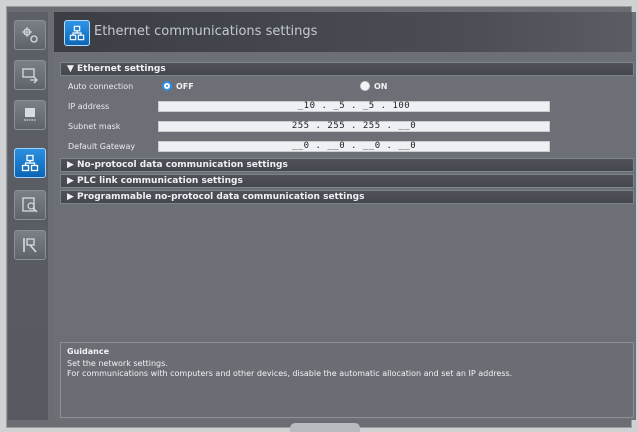 The width and height of the screenshot is (638, 432). What do you see at coordinates (121, 69) in the screenshot?
I see `section-label: Ethernet settings` at bounding box center [121, 69].